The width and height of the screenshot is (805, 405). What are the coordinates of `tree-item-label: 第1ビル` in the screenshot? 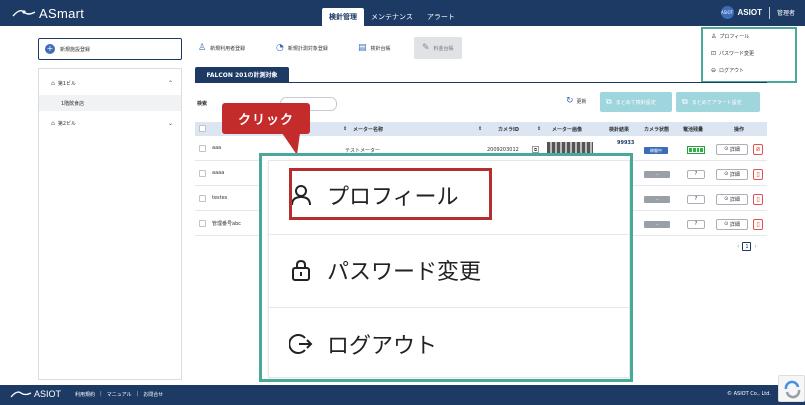 It's located at (66, 83).